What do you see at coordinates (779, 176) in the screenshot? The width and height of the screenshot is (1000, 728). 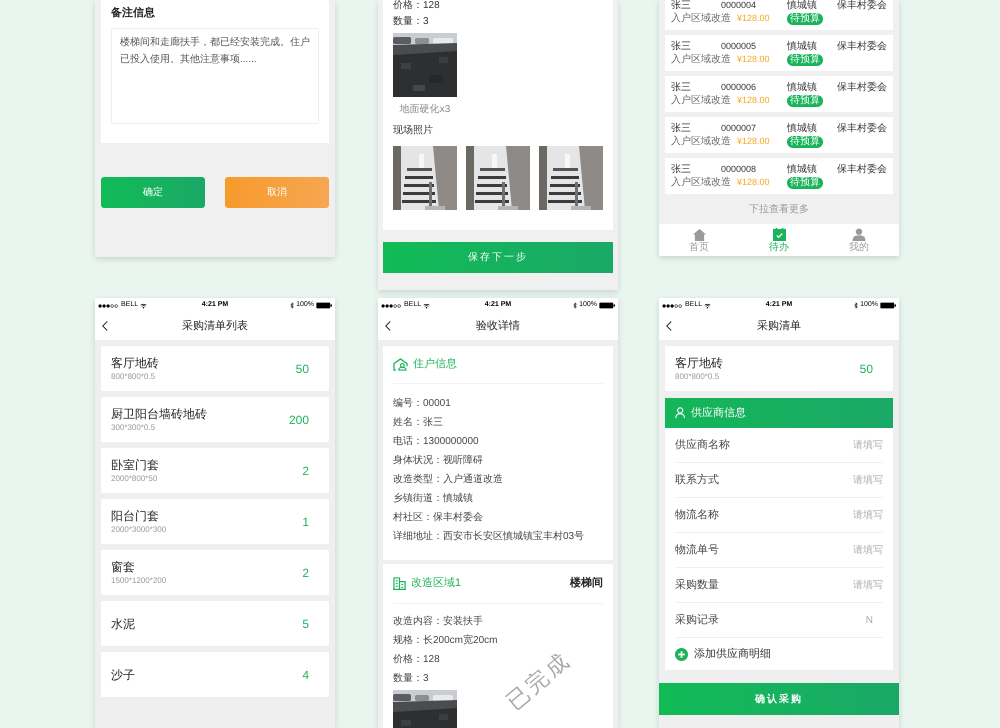 I see `list-card: 张三 0000008 慎城镇 保丰村委会 入户区域改造 ¥128.00 待预算` at bounding box center [779, 176].